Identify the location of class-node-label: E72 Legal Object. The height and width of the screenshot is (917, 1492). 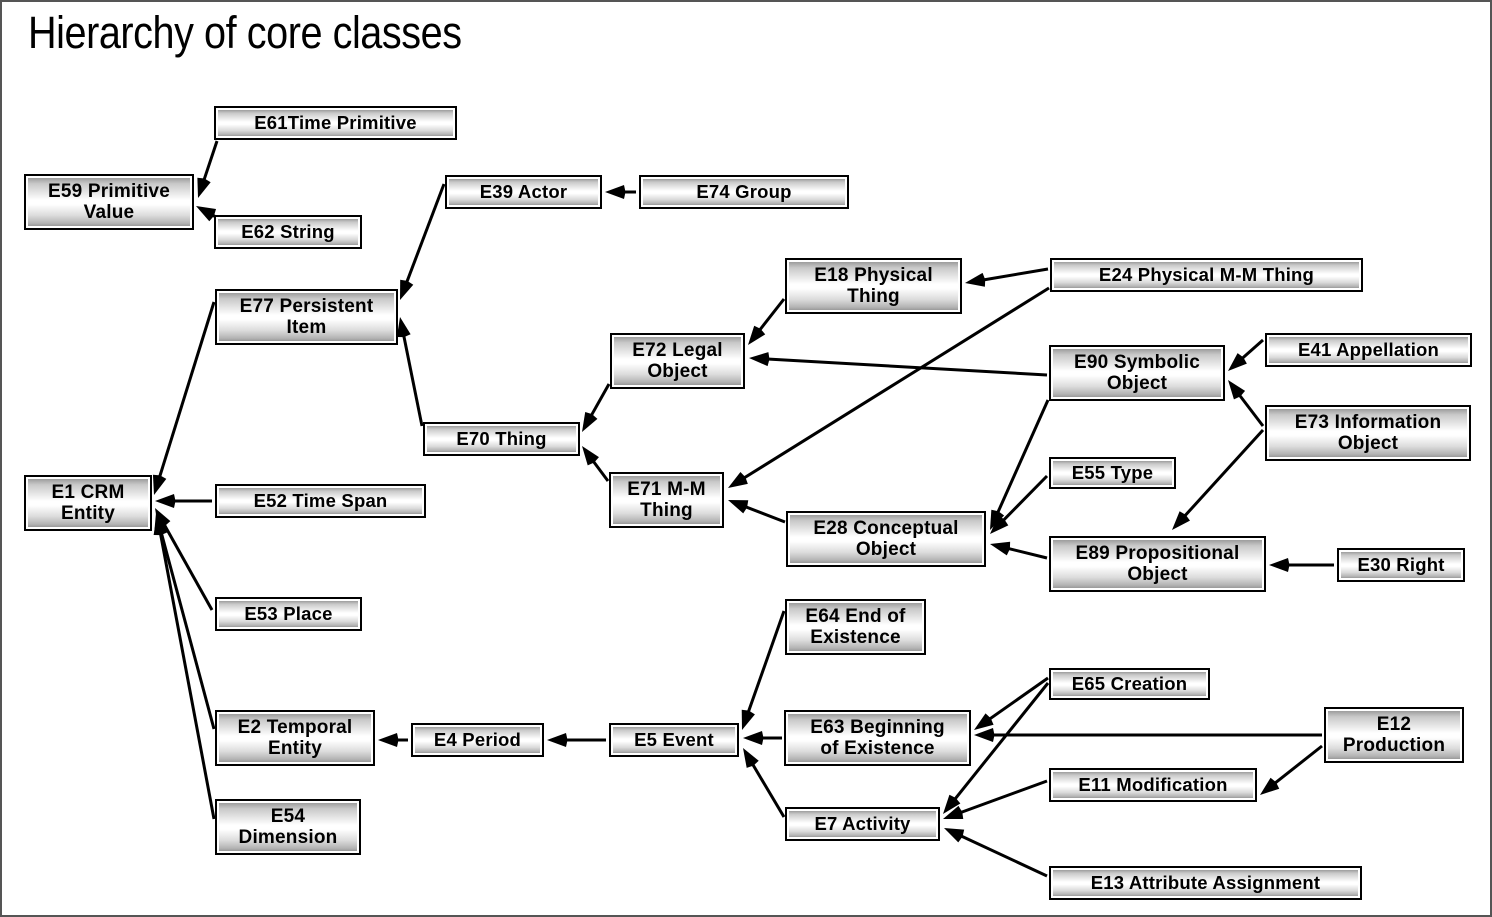
(677, 361).